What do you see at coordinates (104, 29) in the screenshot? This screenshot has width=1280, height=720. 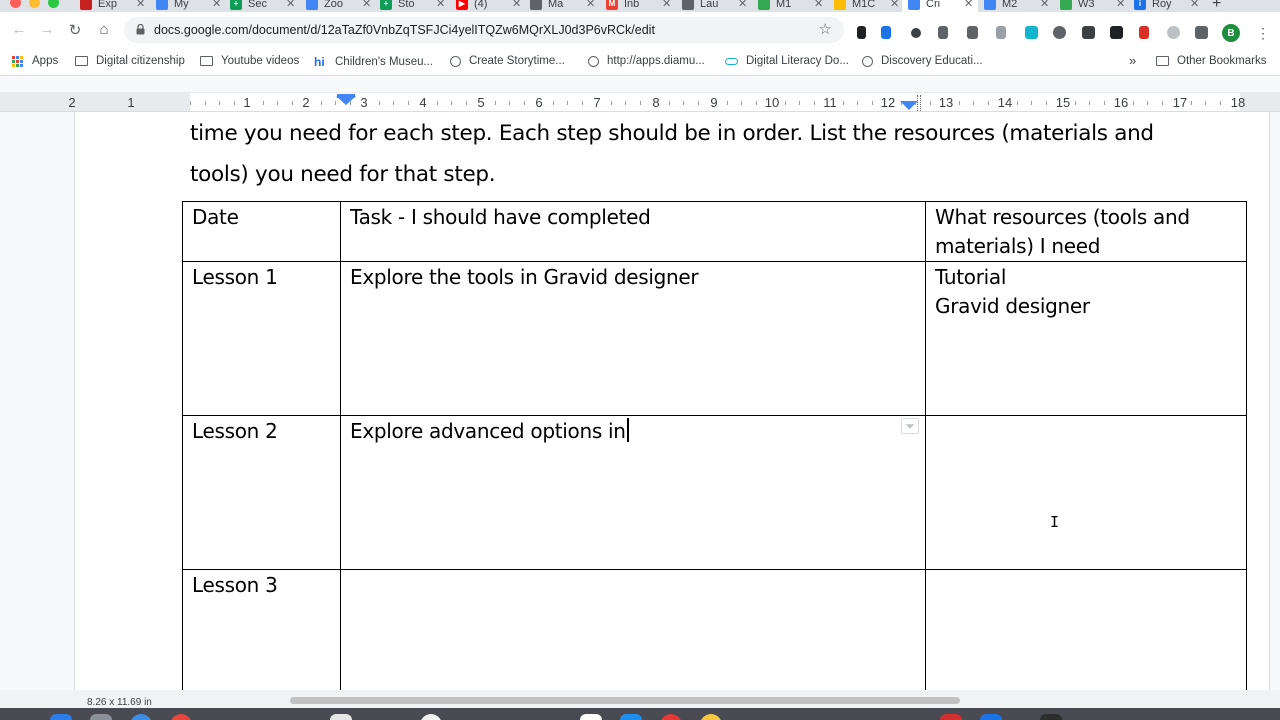 I see `home-button: ⌂` at bounding box center [104, 29].